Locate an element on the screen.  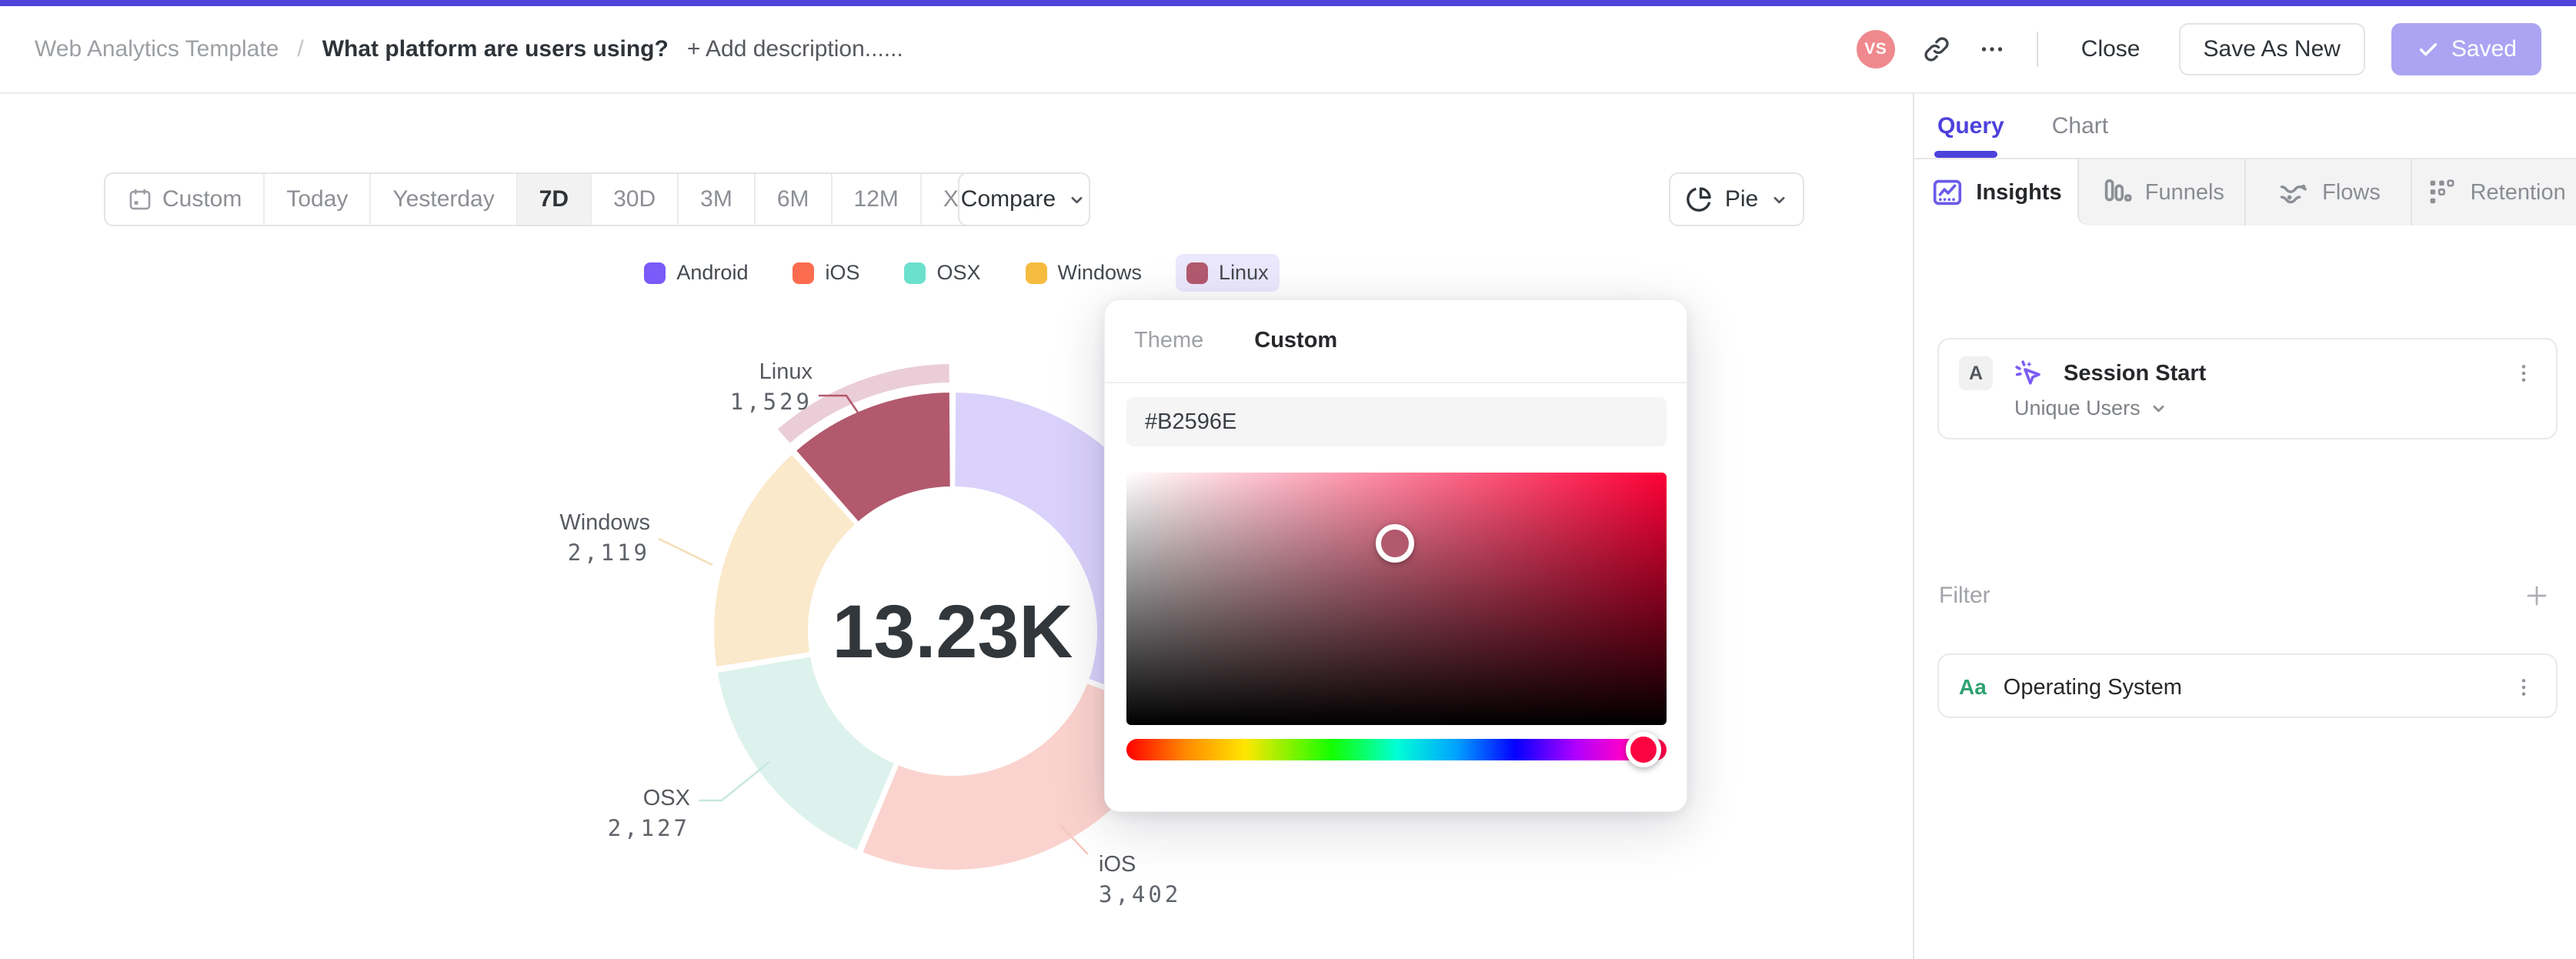
compare-button: Compare is located at coordinates (1024, 199).